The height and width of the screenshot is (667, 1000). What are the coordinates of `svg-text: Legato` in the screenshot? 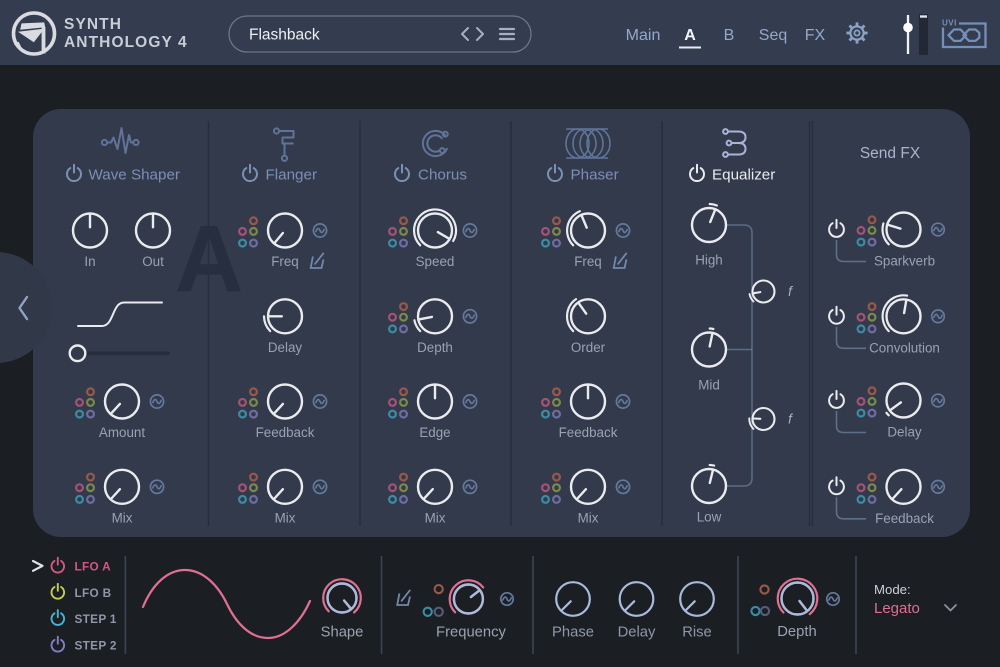 It's located at (897, 608).